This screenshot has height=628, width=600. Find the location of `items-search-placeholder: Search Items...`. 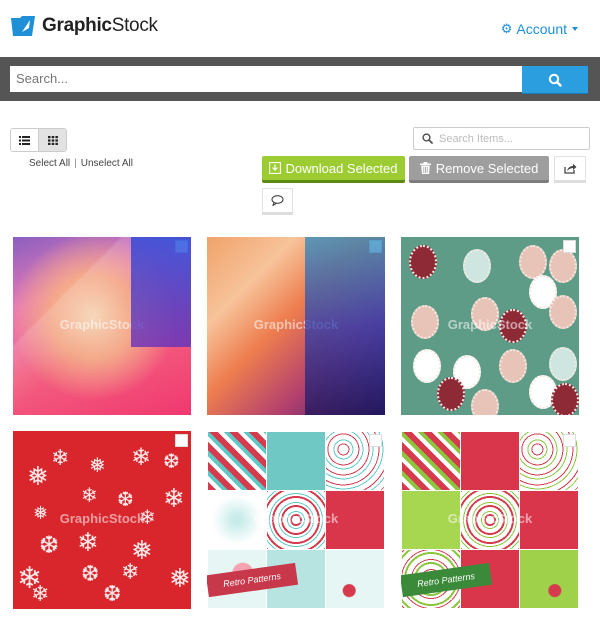

items-search-placeholder: Search Items... is located at coordinates (476, 138).